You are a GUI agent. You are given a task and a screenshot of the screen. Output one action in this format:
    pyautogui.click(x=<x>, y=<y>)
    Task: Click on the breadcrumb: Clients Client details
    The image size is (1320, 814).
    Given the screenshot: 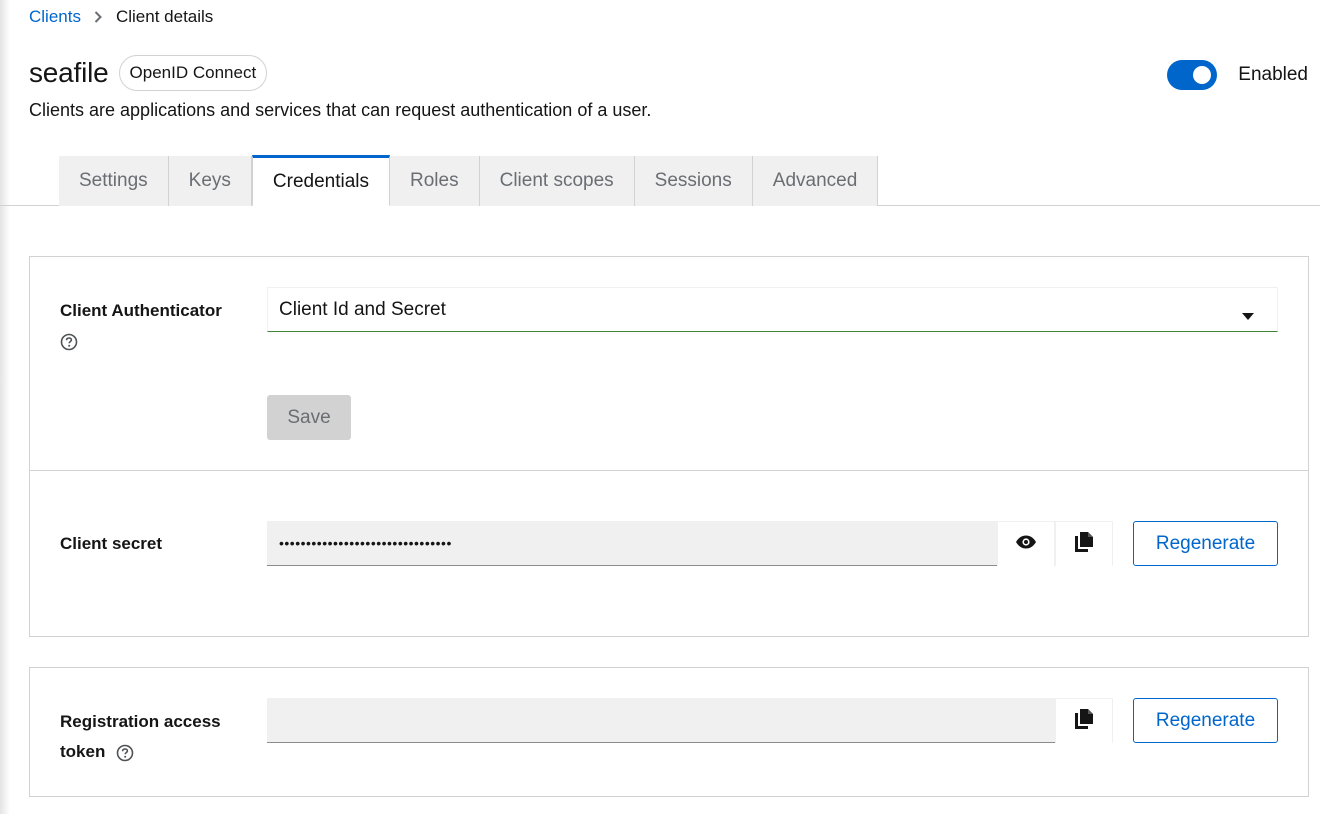 What is the action you would take?
    pyautogui.click(x=121, y=17)
    